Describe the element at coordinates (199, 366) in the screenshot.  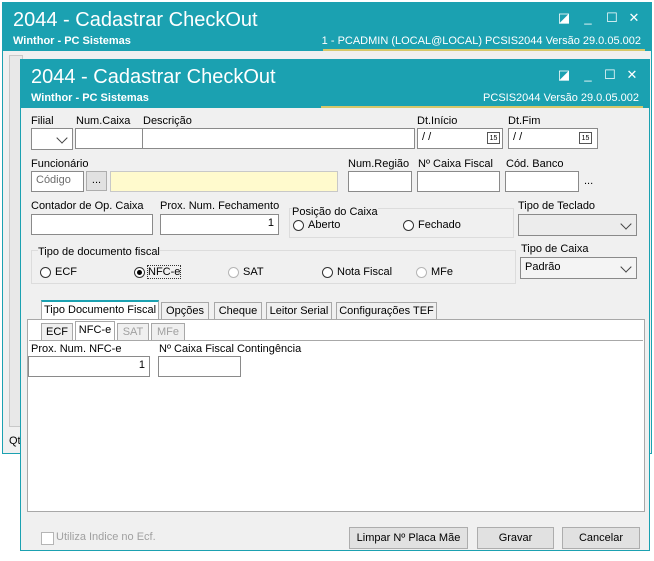
I see `contingencia-input` at that location.